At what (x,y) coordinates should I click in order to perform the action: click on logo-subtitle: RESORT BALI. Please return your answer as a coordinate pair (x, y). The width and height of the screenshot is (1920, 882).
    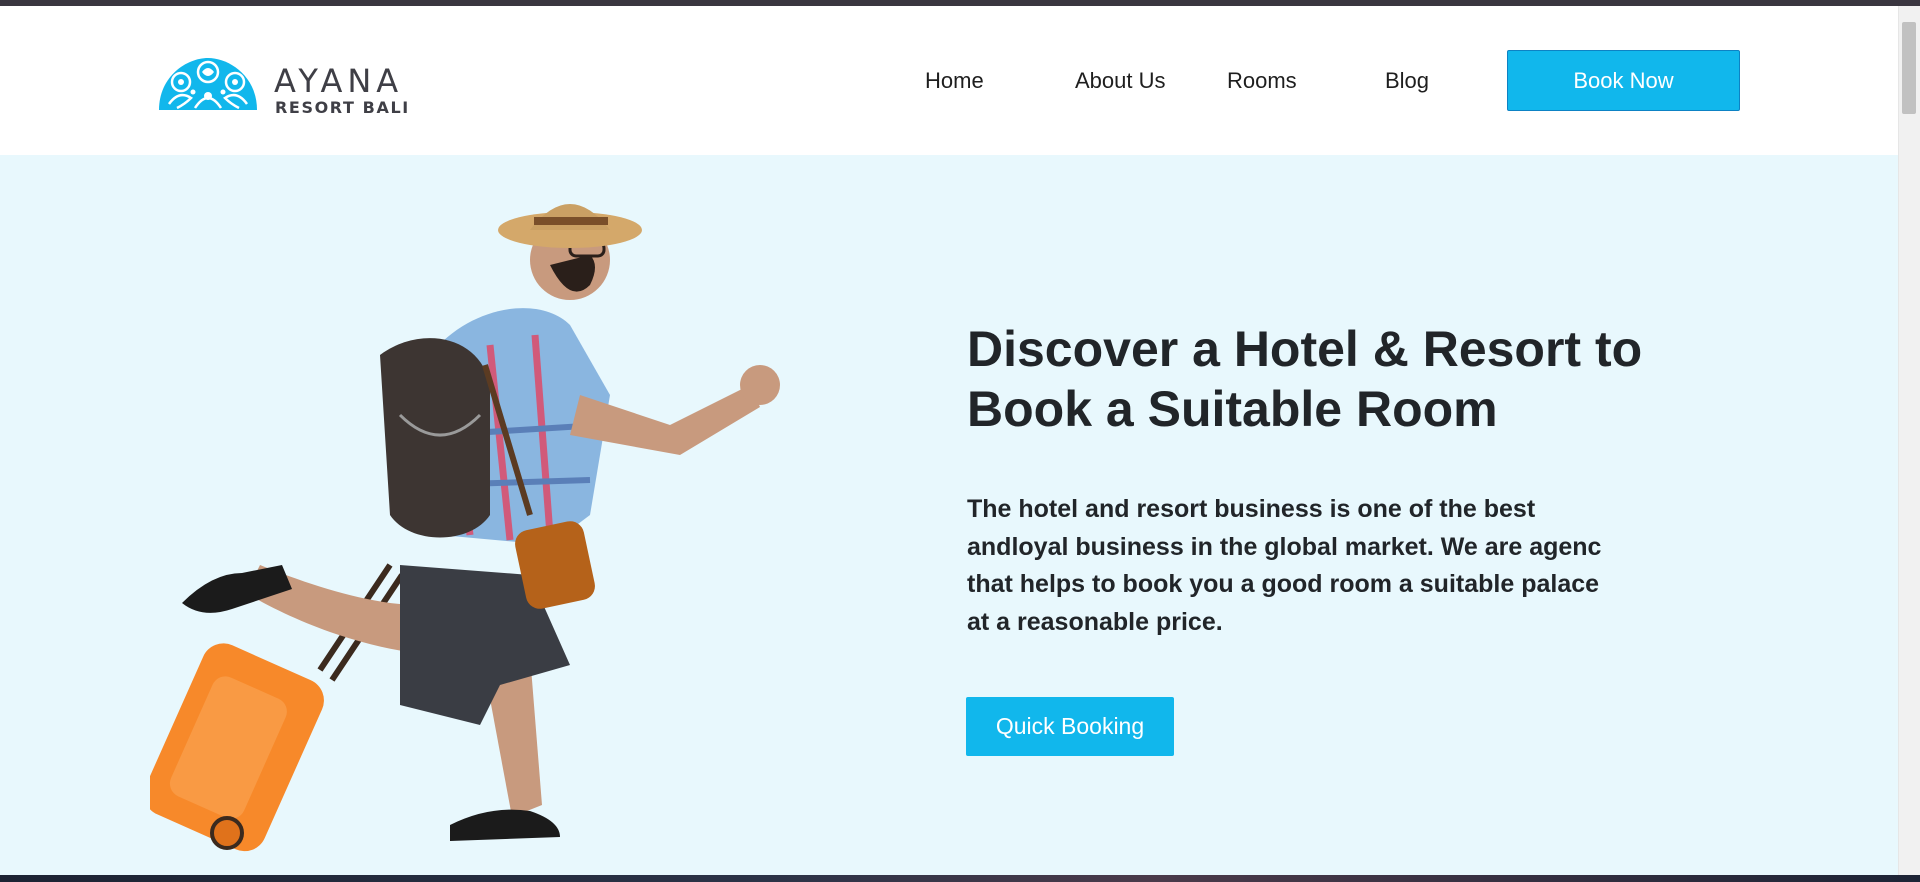
    Looking at the image, I should click on (342, 107).